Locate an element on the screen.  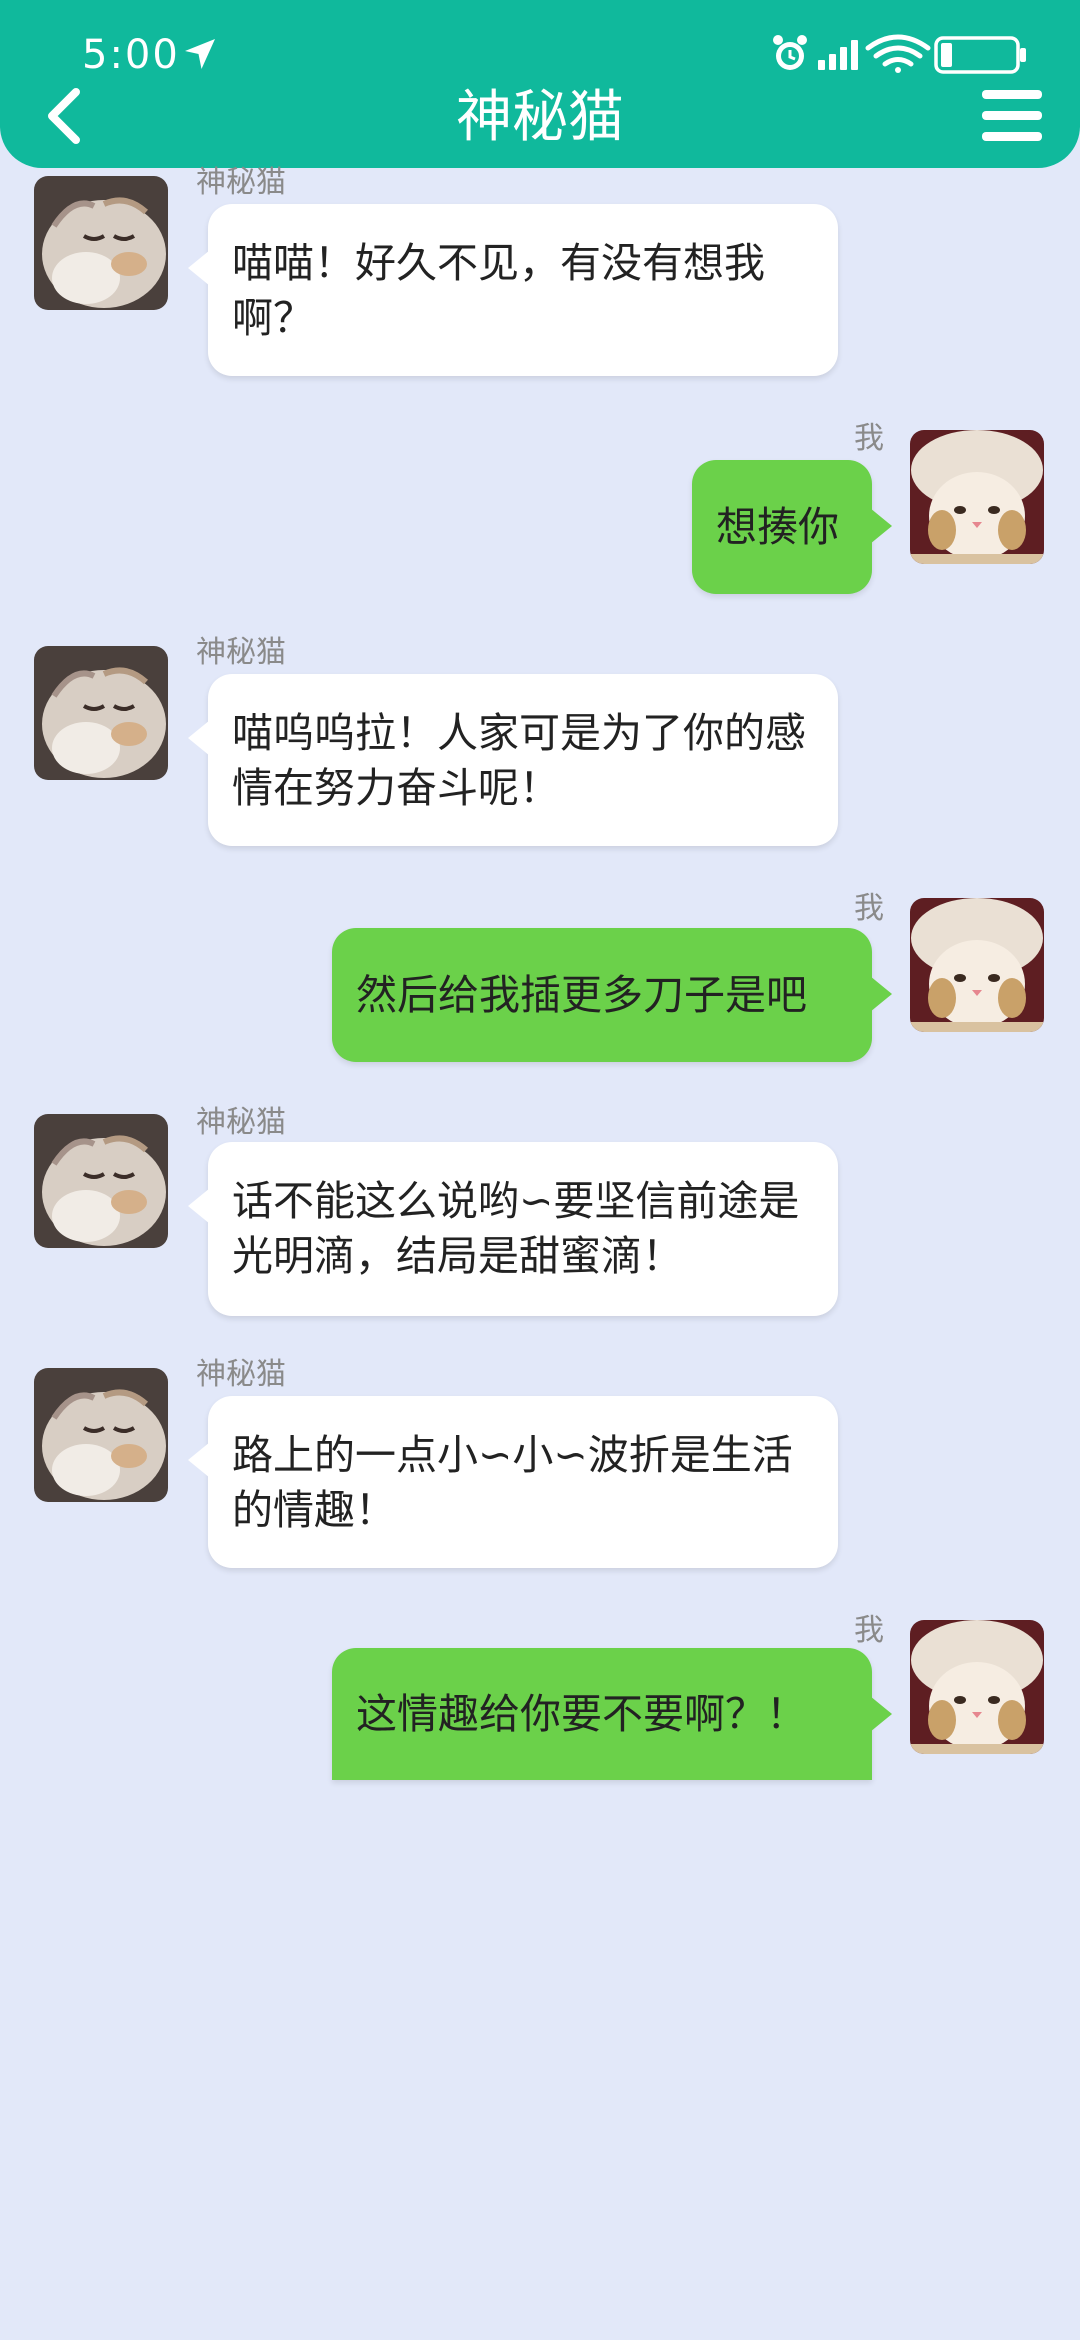
message-bubble: 然后给我插更多刀子是吧 is located at coordinates (612, 995).